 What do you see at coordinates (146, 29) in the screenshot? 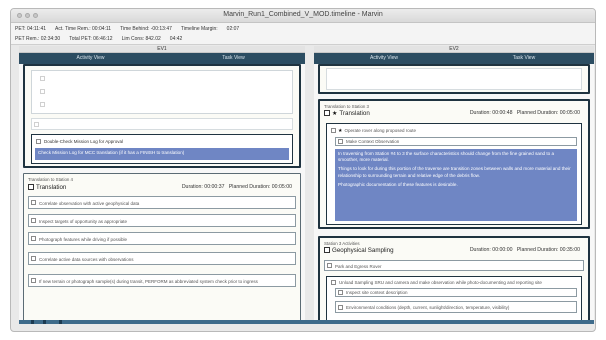
I see `time-behind: Time Behind: -00:13:47` at bounding box center [146, 29].